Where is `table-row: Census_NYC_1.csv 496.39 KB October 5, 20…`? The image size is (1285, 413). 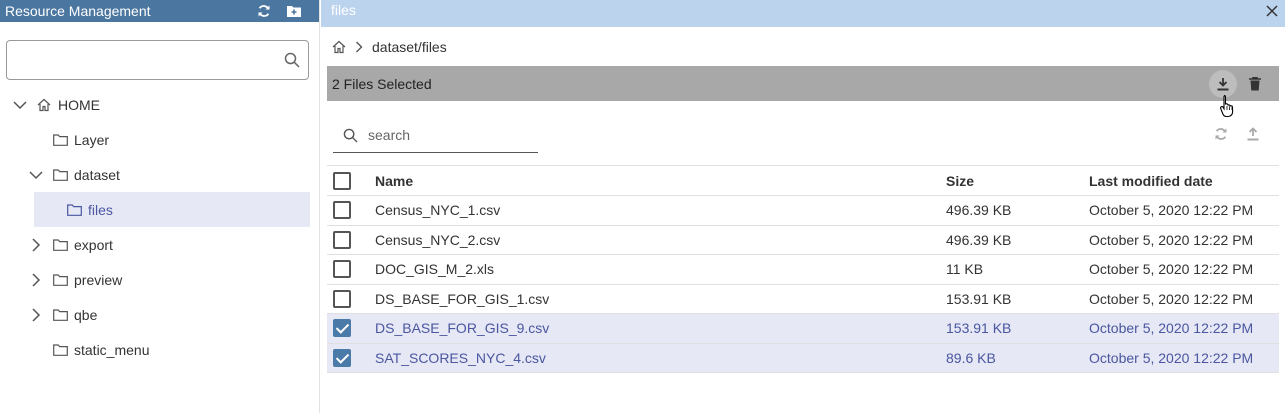 table-row: Census_NYC_1.csv 496.39 KB October 5, 20… is located at coordinates (803, 210).